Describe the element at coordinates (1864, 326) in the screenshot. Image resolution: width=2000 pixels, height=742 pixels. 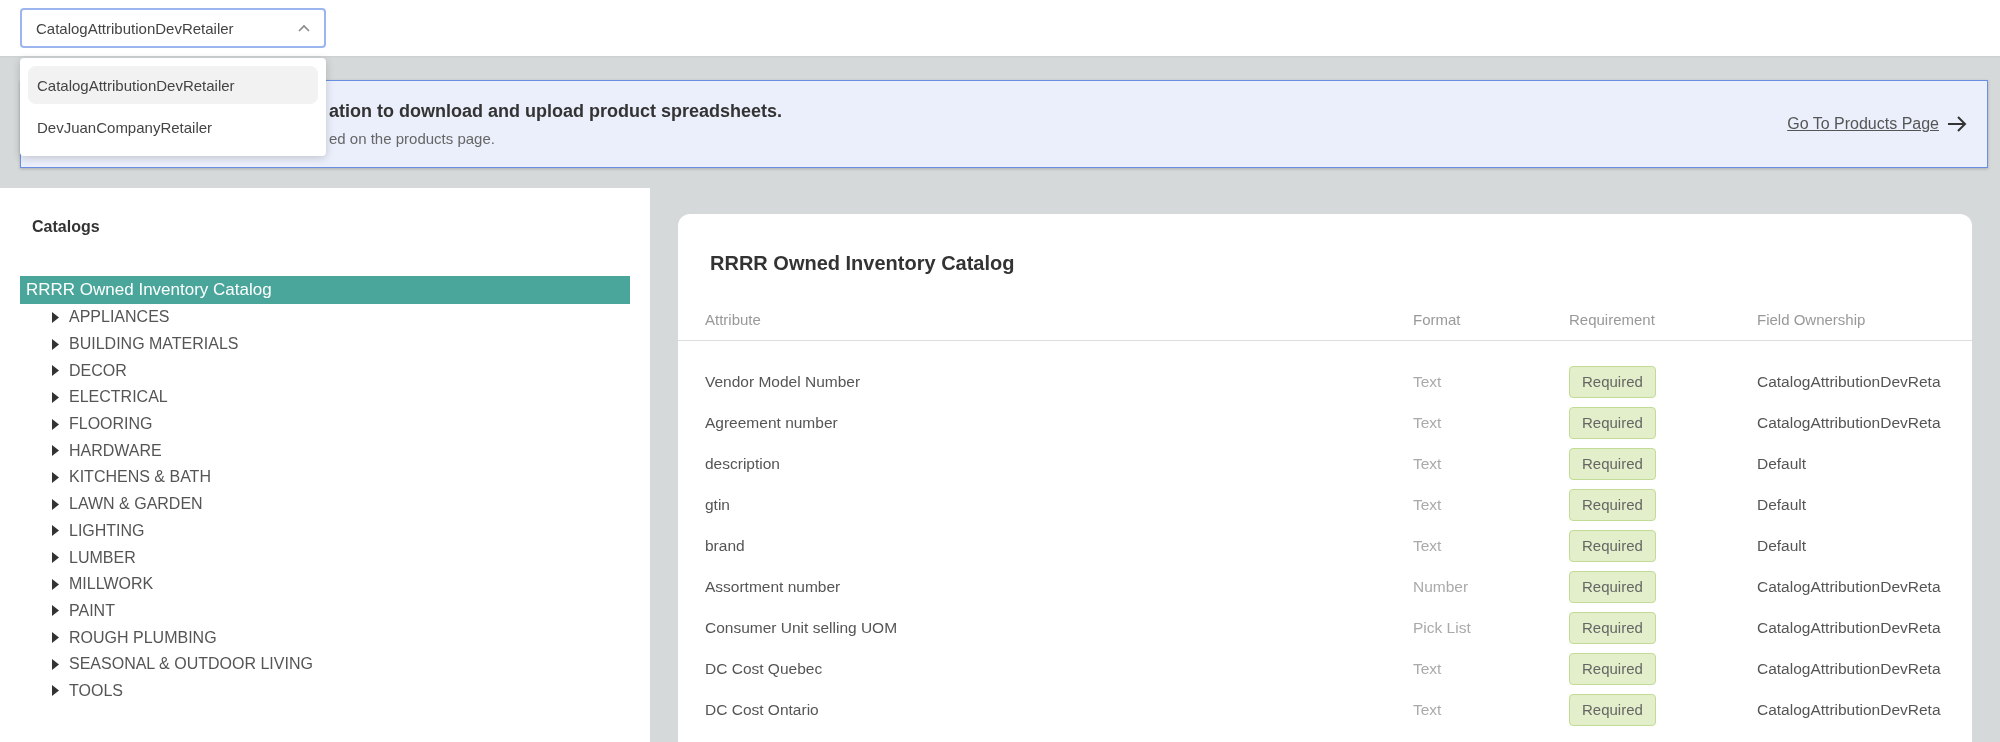
I see `column-header: Field Ownership` at that location.